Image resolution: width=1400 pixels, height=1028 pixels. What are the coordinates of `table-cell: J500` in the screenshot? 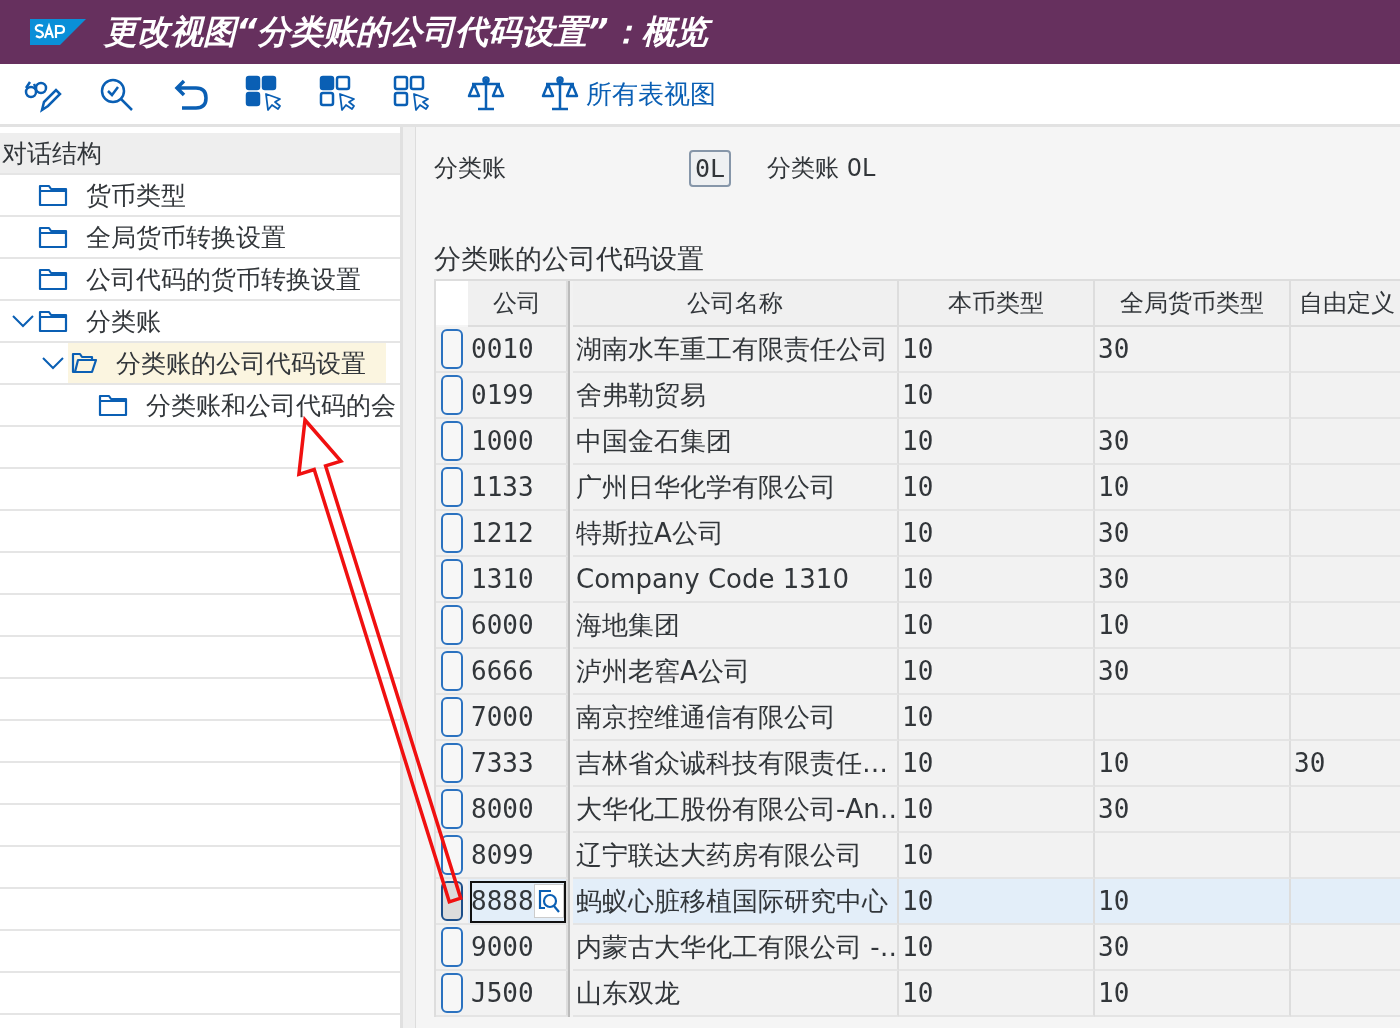 It's located at (518, 994).